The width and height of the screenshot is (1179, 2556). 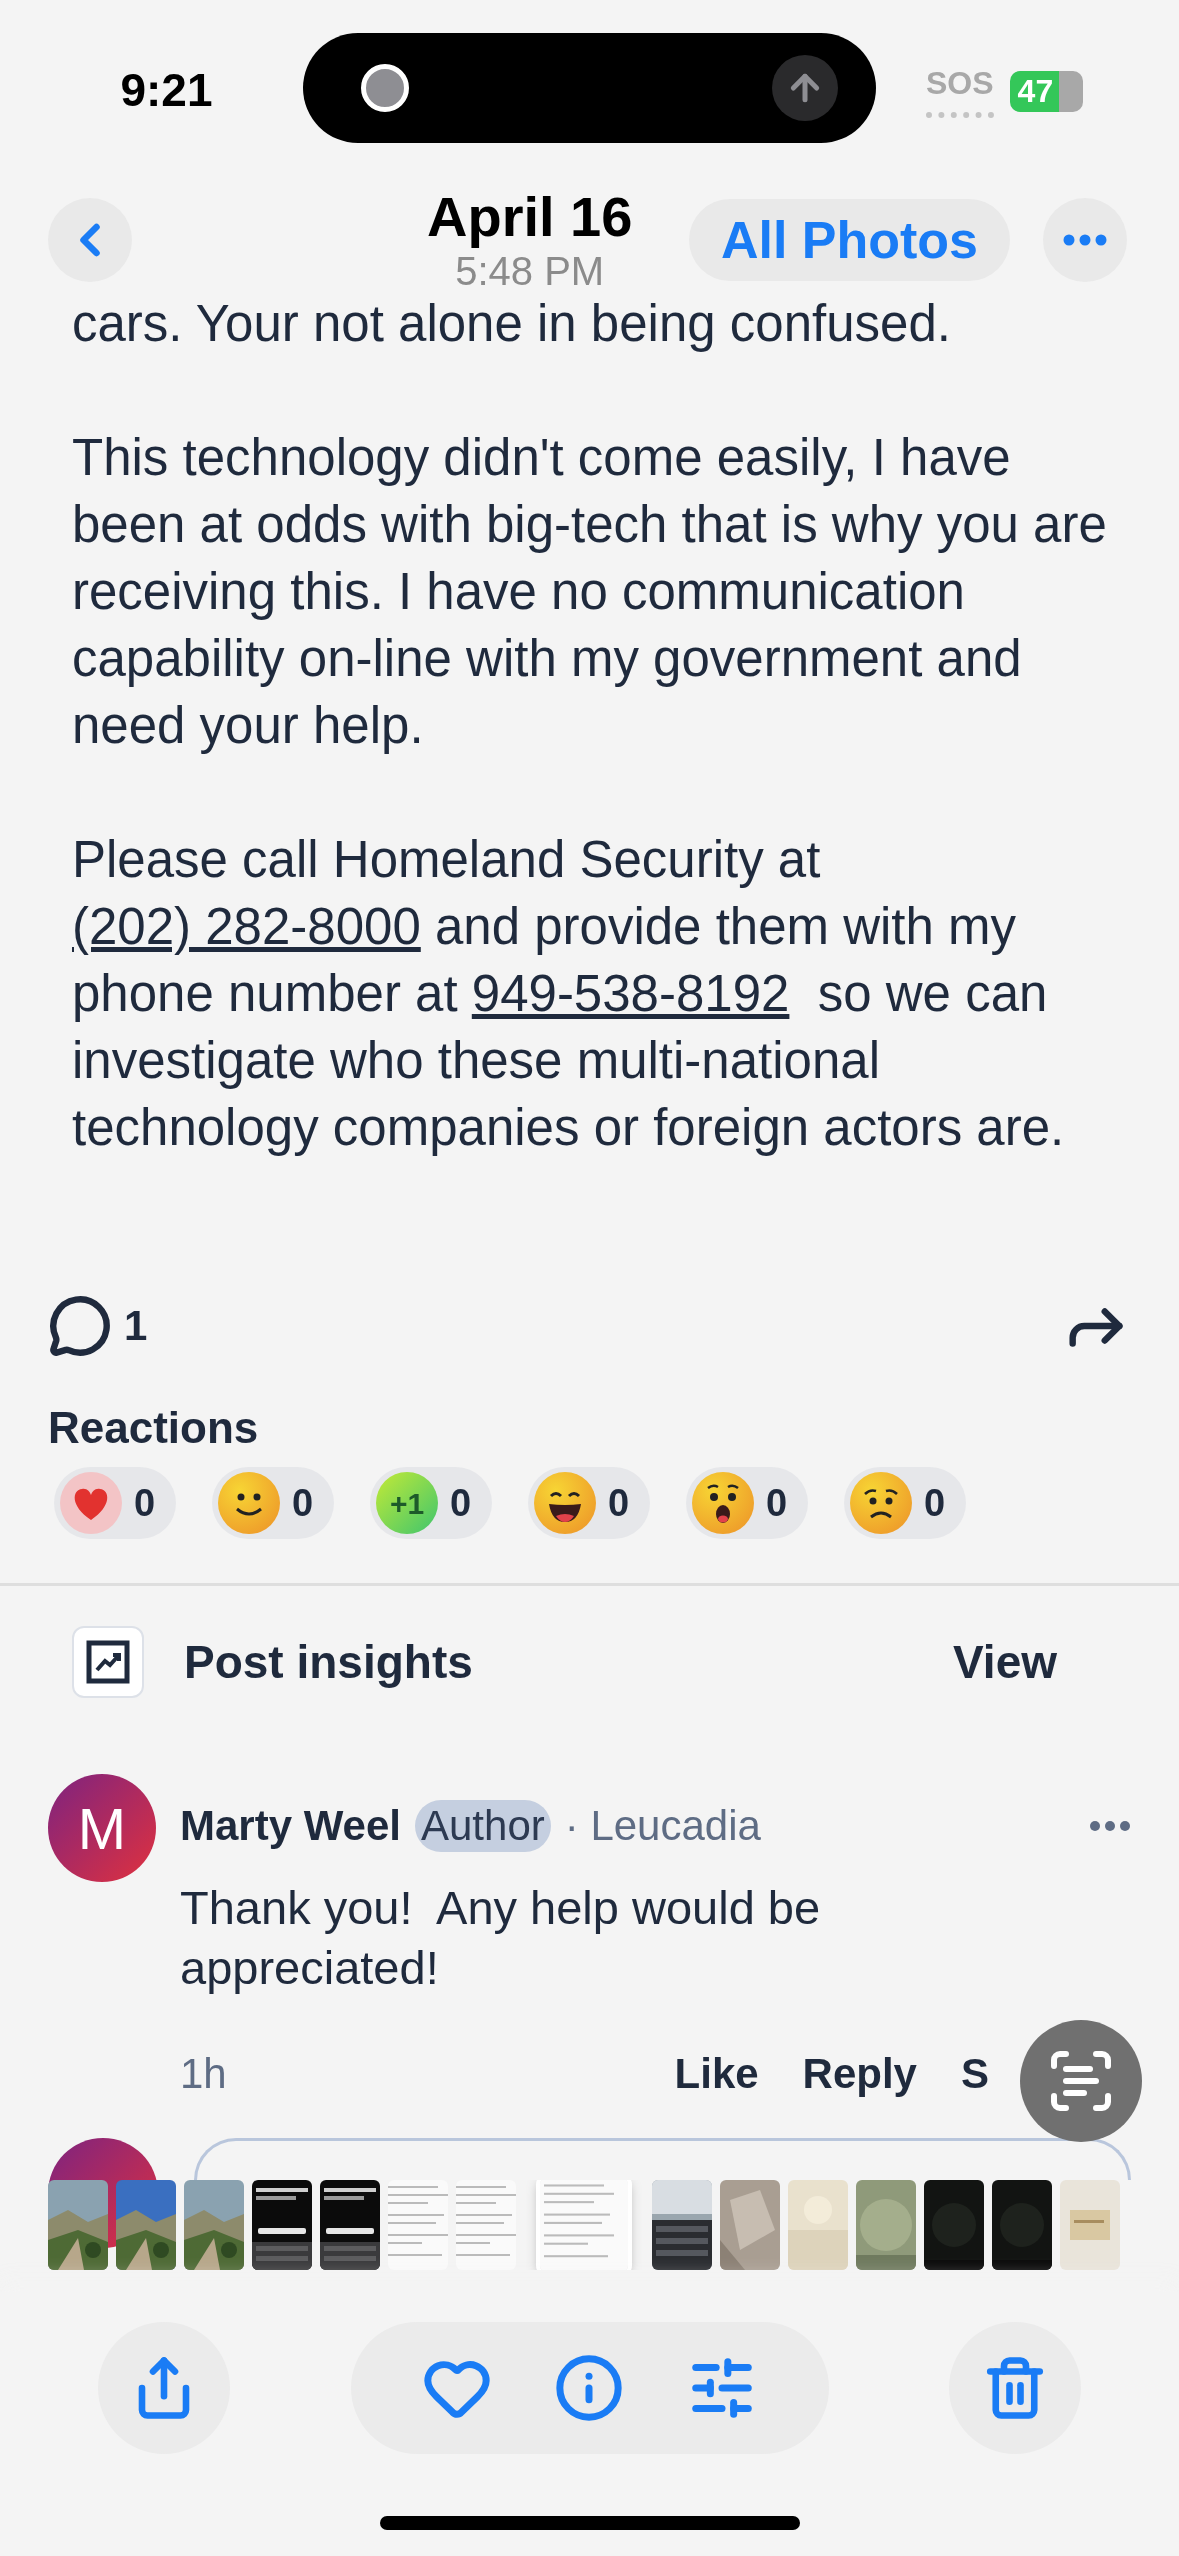 What do you see at coordinates (960, 91) in the screenshot?
I see `sos-indicator: SOS` at bounding box center [960, 91].